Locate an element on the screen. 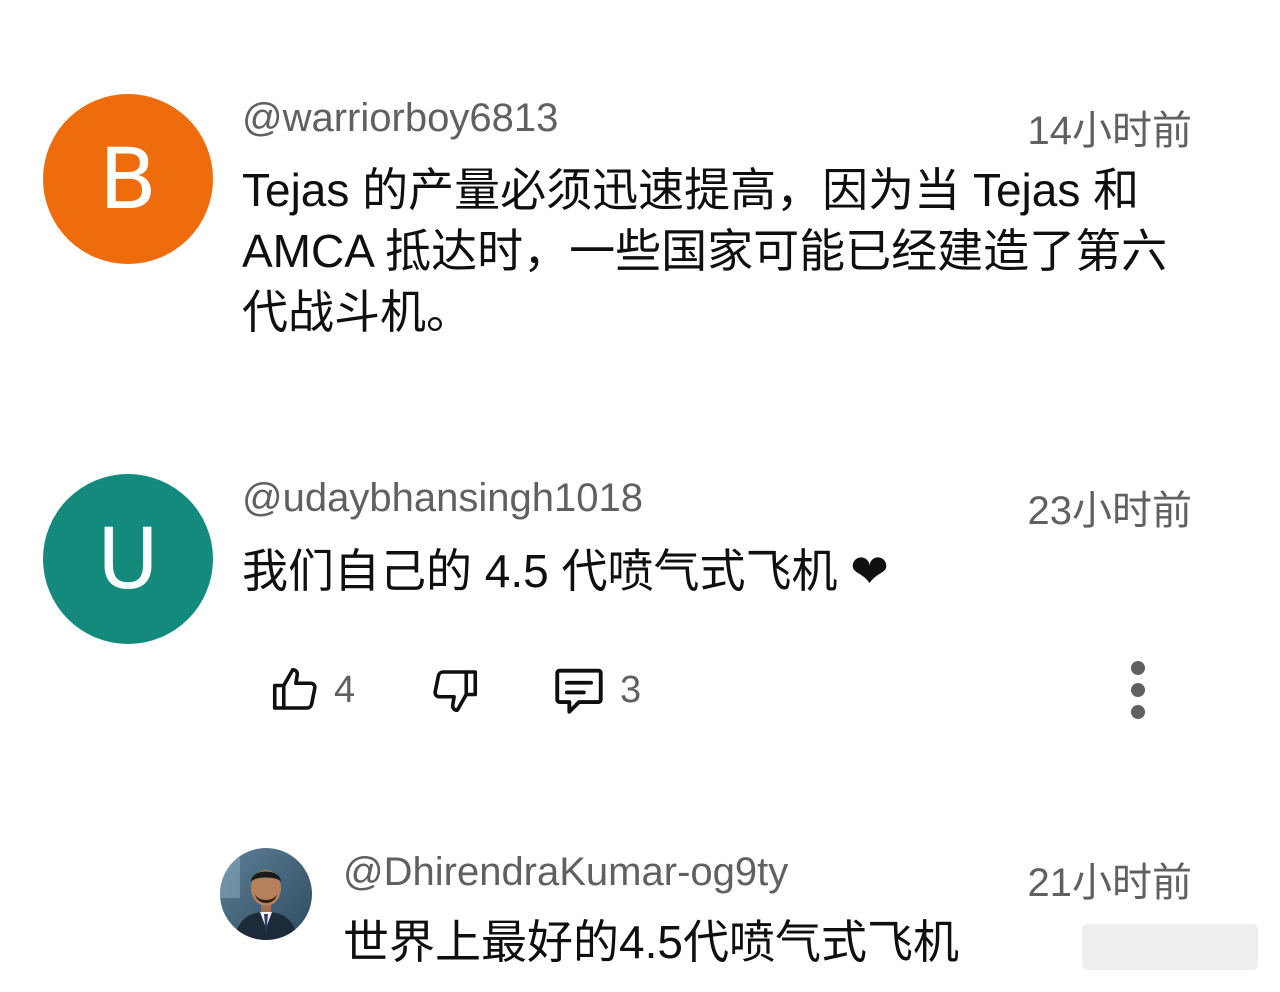  avatar-letter: B is located at coordinates (128, 179).